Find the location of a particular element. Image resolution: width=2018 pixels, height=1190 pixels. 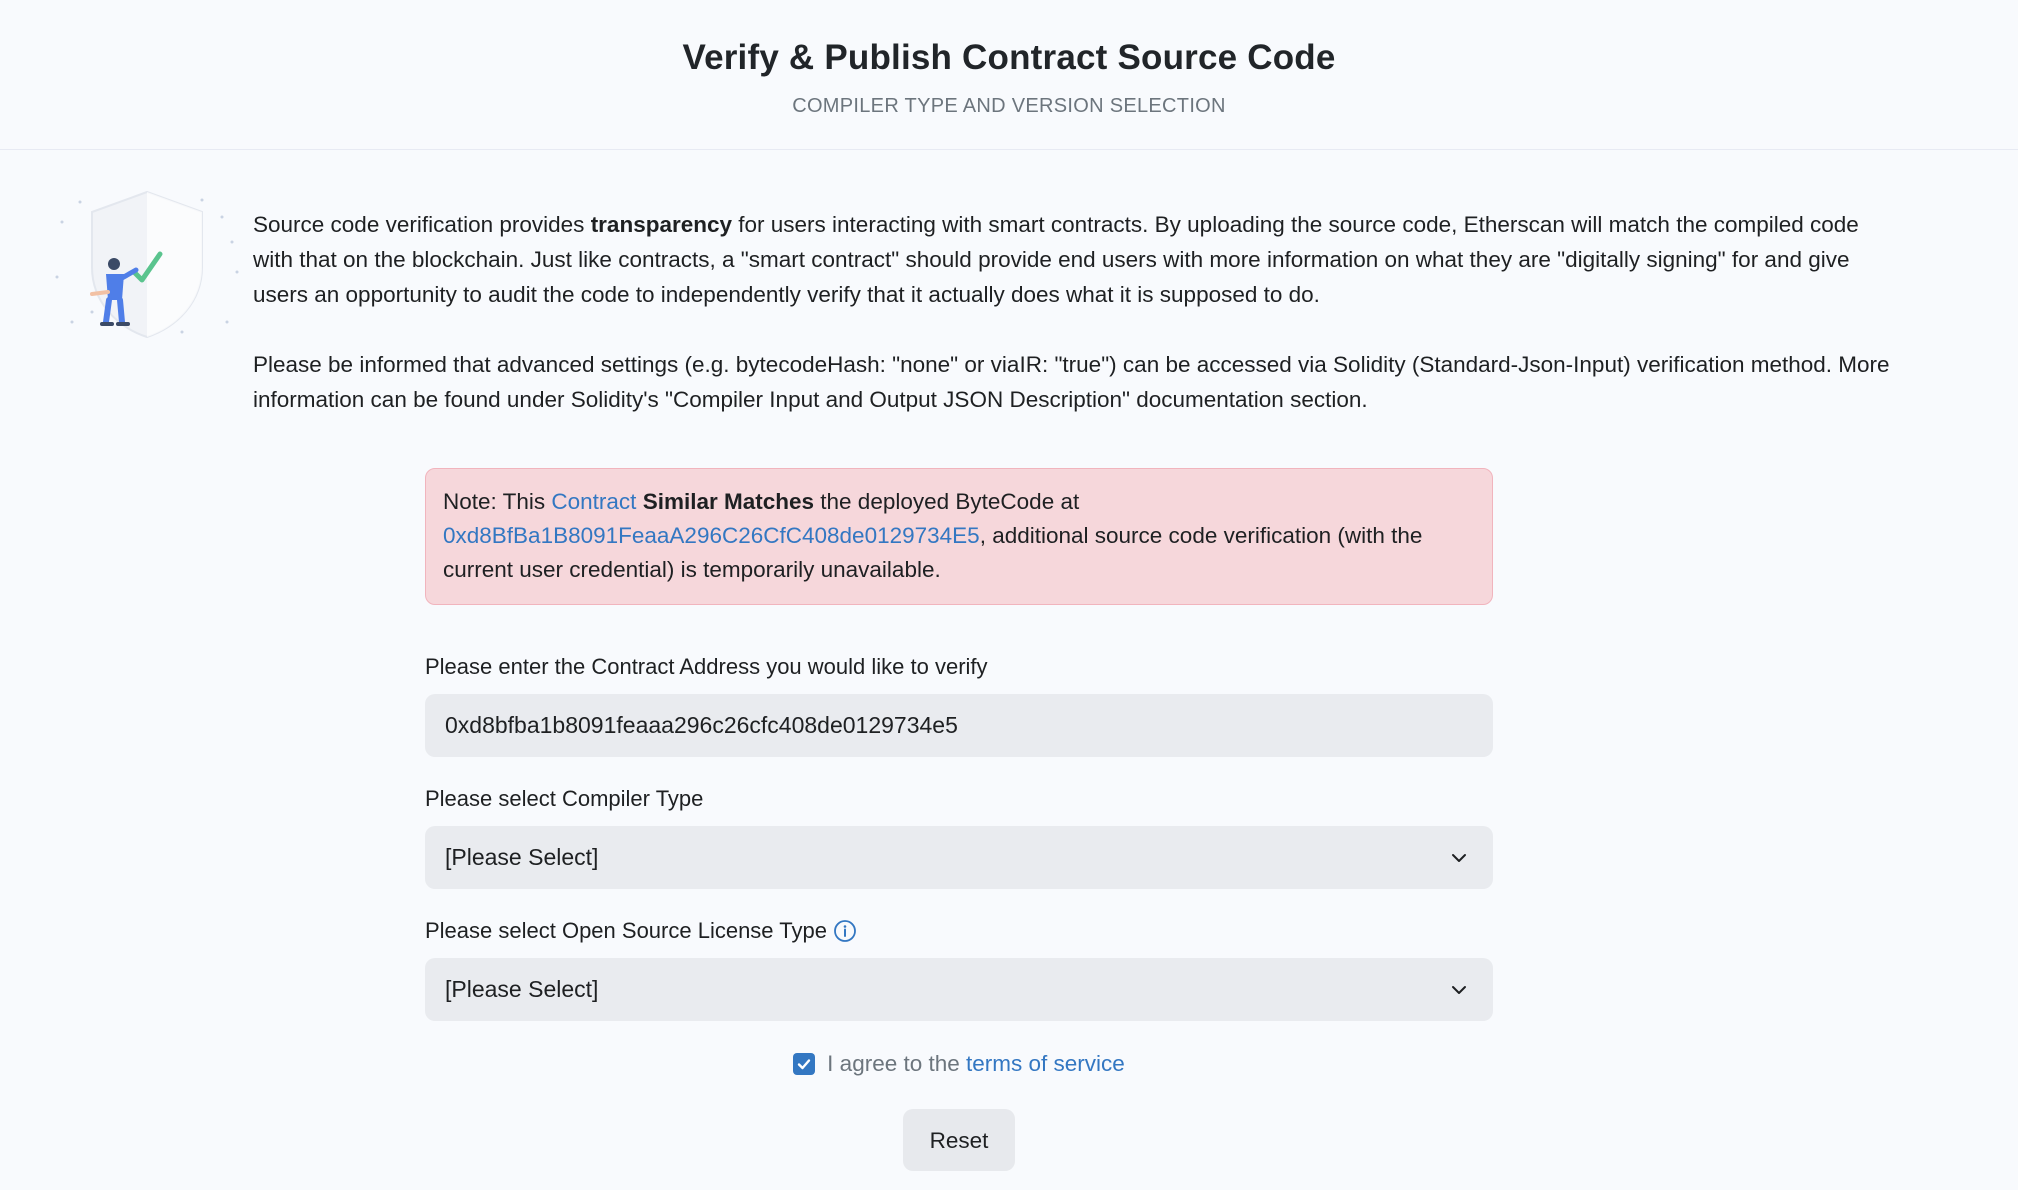

terms-checkbox is located at coordinates (804, 1064).